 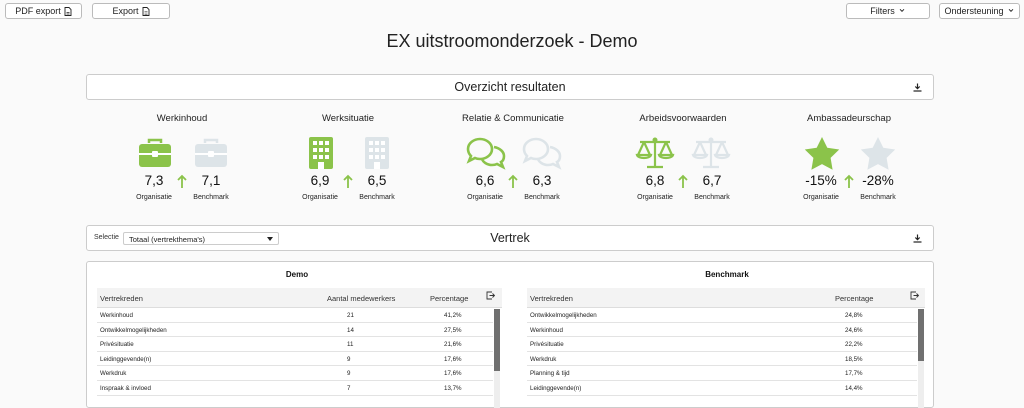 I want to click on table-row: Leidinggevende(n) 14,4%, so click(x=722, y=388).